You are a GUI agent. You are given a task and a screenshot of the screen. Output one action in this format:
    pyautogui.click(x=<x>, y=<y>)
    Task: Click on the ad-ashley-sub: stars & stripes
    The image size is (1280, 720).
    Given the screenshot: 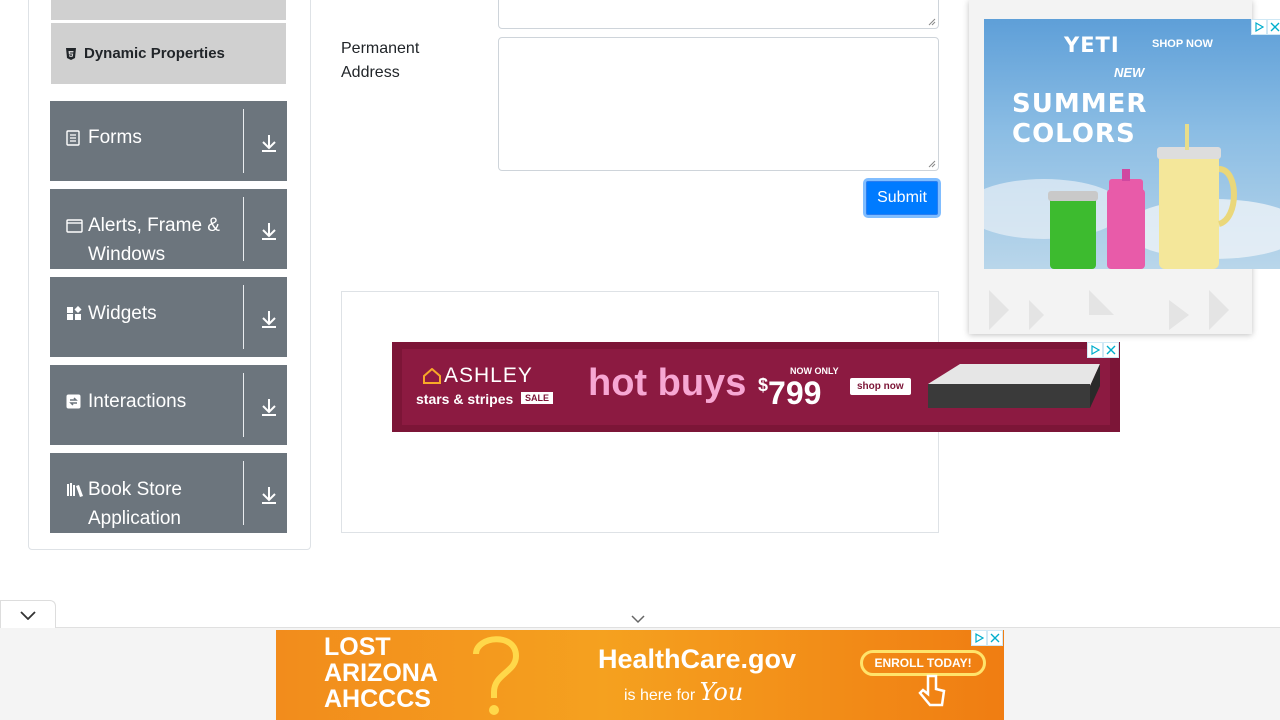 What is the action you would take?
    pyautogui.click(x=465, y=399)
    